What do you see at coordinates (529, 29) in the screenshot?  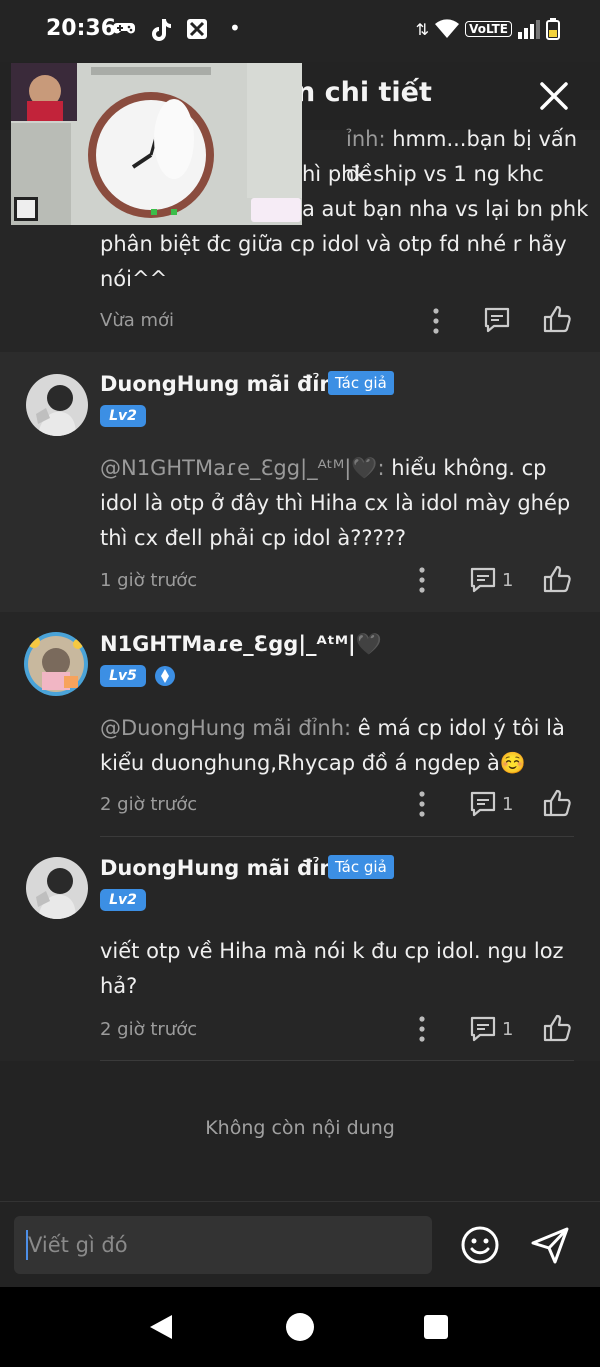 I see `signal-icon` at bounding box center [529, 29].